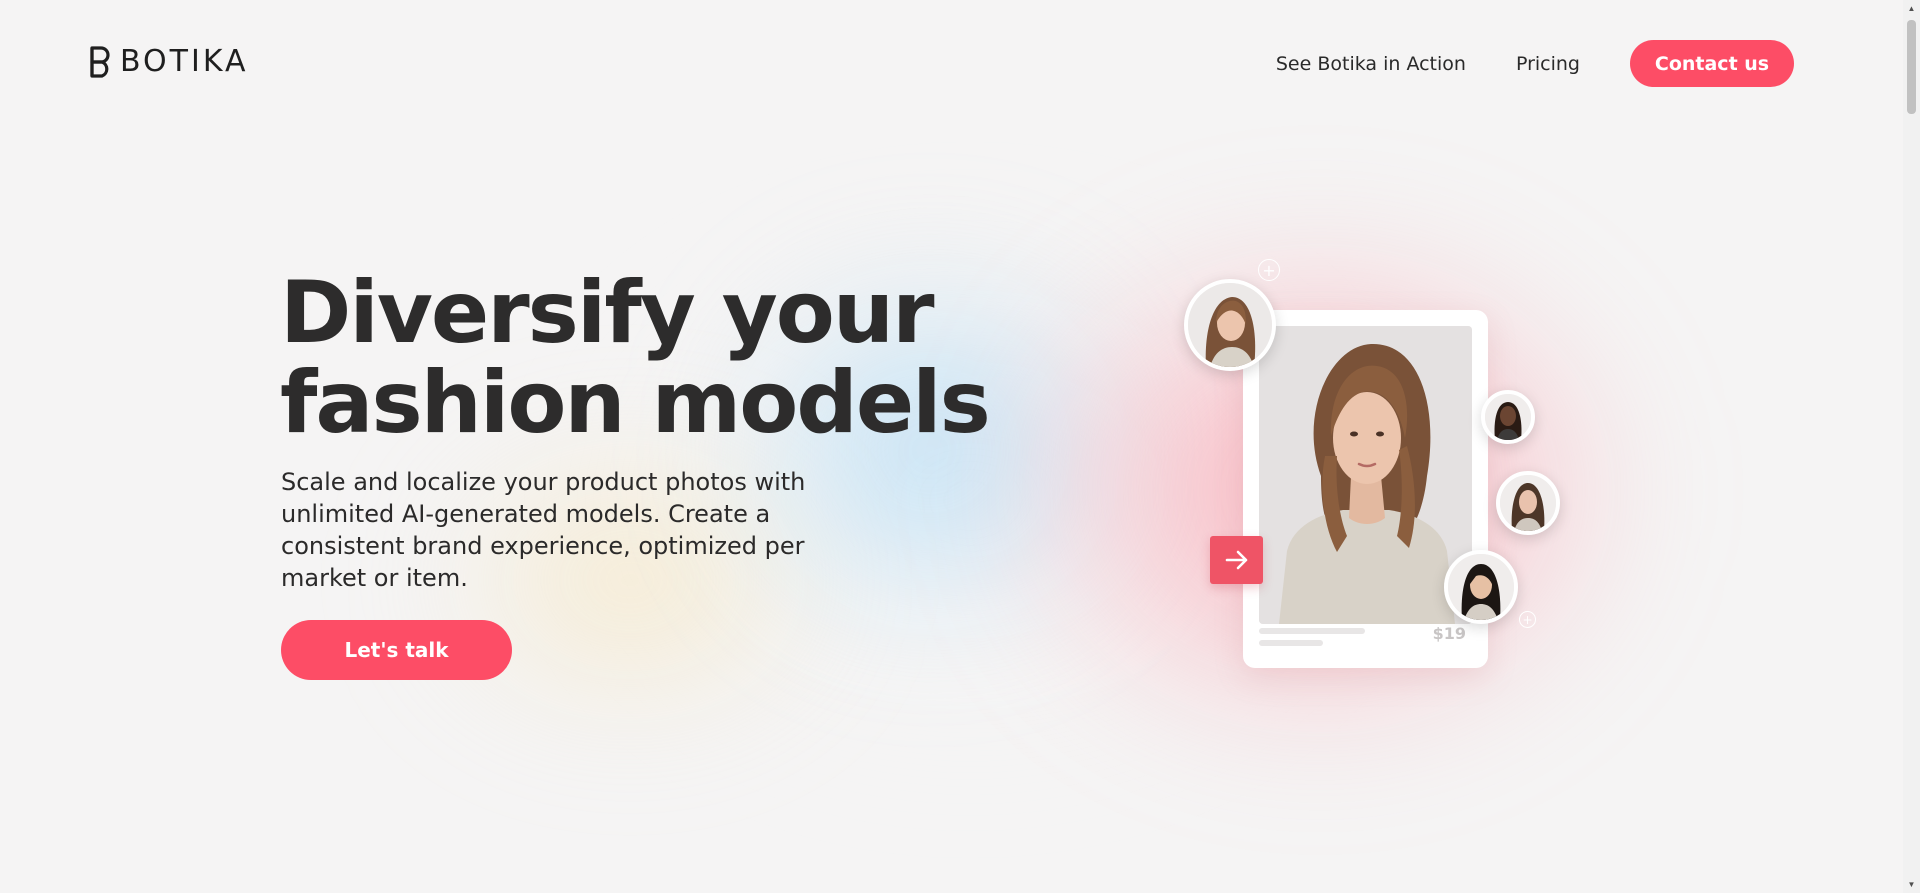 The image size is (1920, 893). I want to click on arrow-right-icon, so click(1236, 560).